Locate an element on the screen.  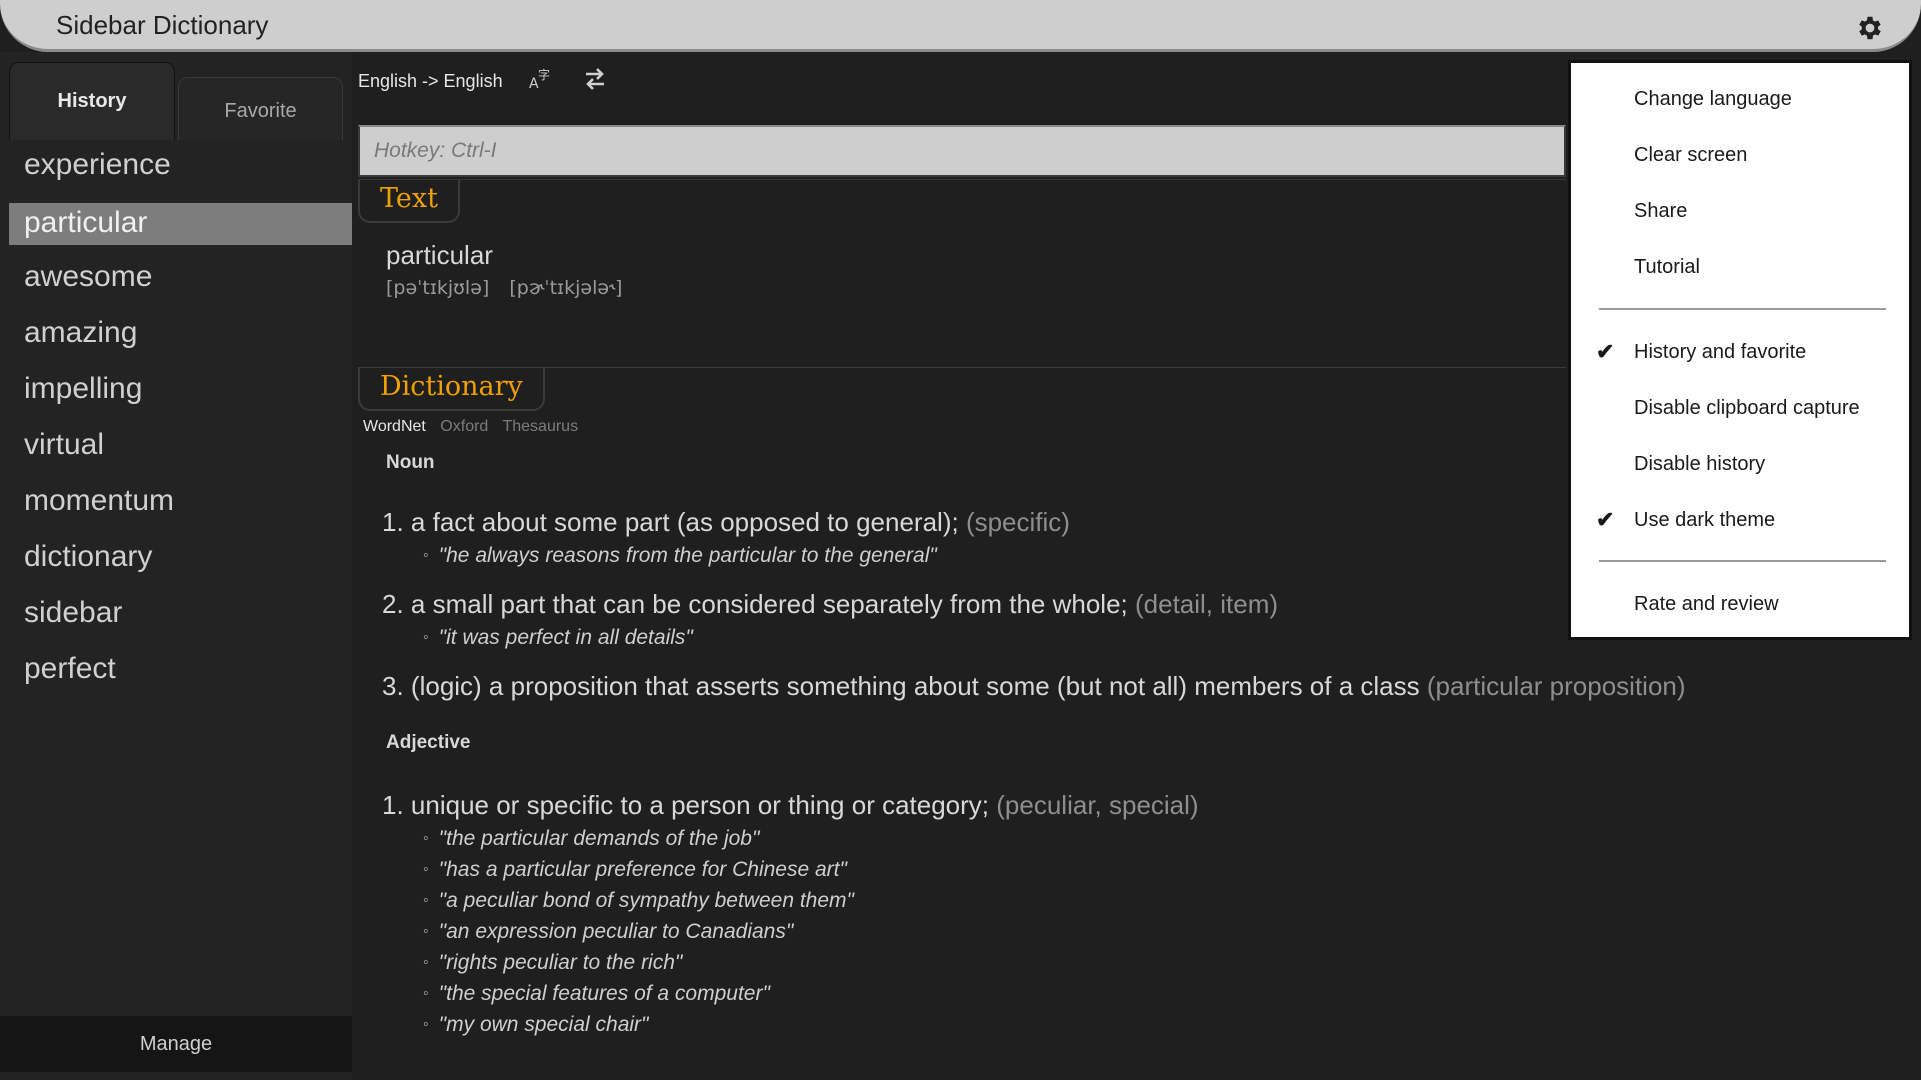
source-tabs: WordNet Oxford Thesaurus is located at coordinates (475, 427).